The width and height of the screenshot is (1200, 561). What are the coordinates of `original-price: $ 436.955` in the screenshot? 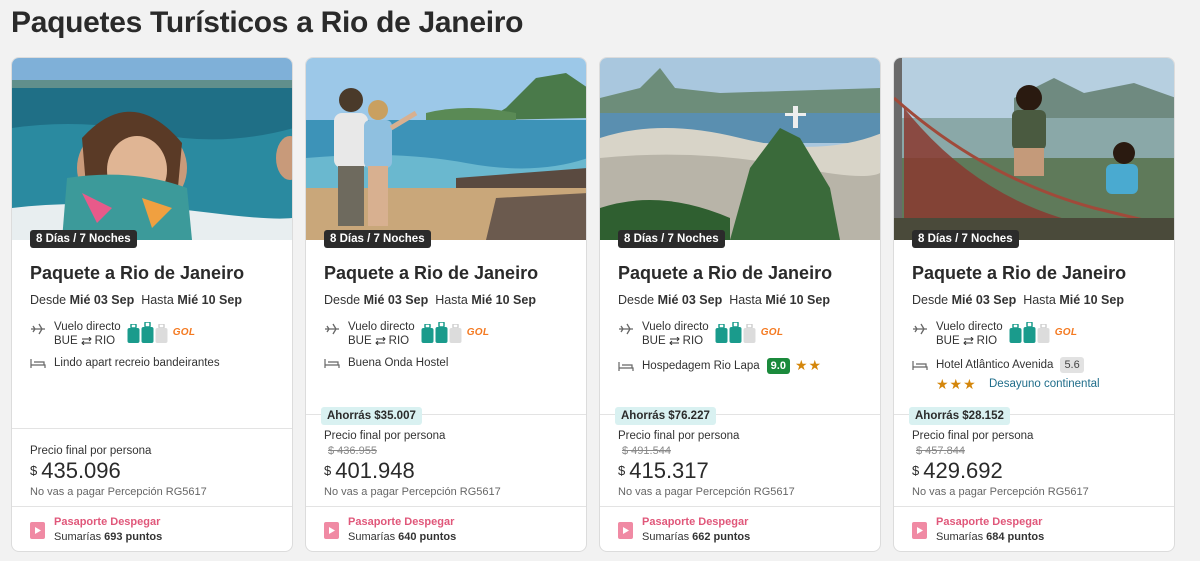 It's located at (352, 451).